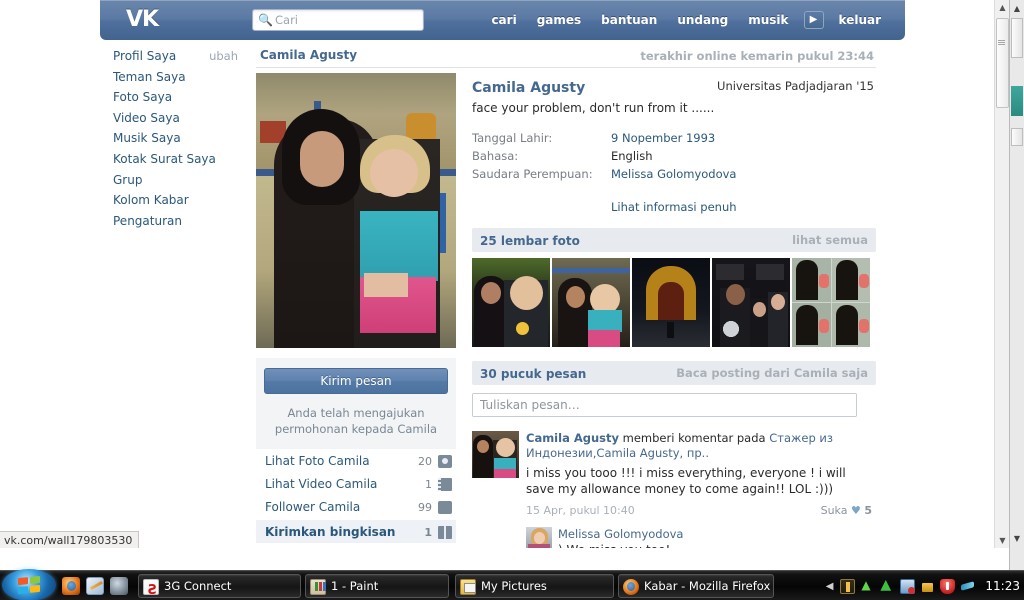 The image size is (1024, 600). Describe the element at coordinates (848, 586) in the screenshot. I see `usb-icon` at that location.